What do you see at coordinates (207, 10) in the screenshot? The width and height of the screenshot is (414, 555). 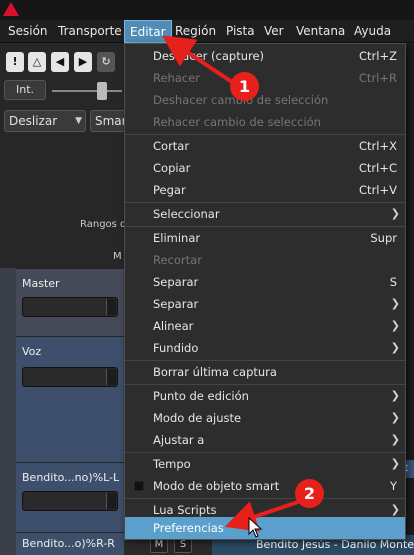 I see `title-bar` at bounding box center [207, 10].